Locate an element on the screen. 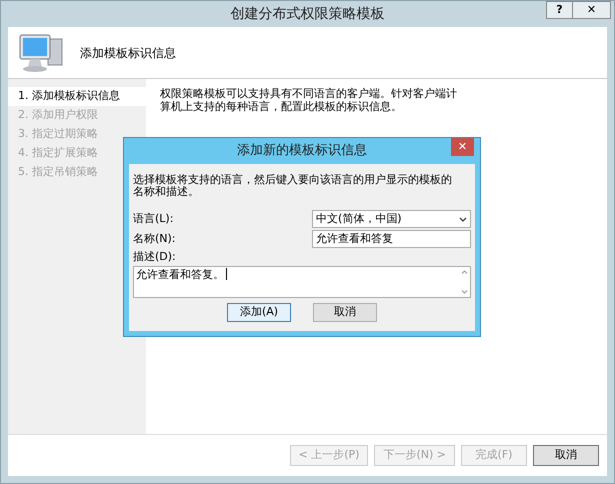 The width and height of the screenshot is (615, 484). footer-button: 取消 is located at coordinates (566, 455).